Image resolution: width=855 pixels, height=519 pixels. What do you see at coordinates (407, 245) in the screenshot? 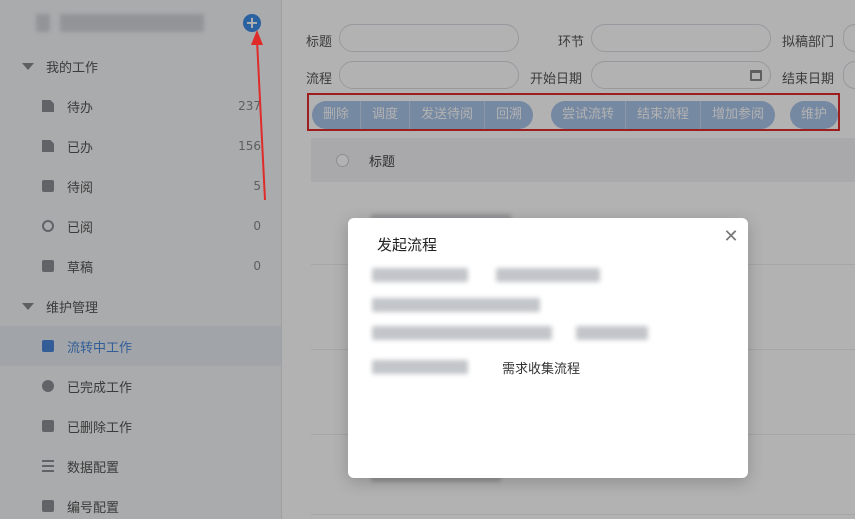
I see `dialog-title: 发起流程` at bounding box center [407, 245].